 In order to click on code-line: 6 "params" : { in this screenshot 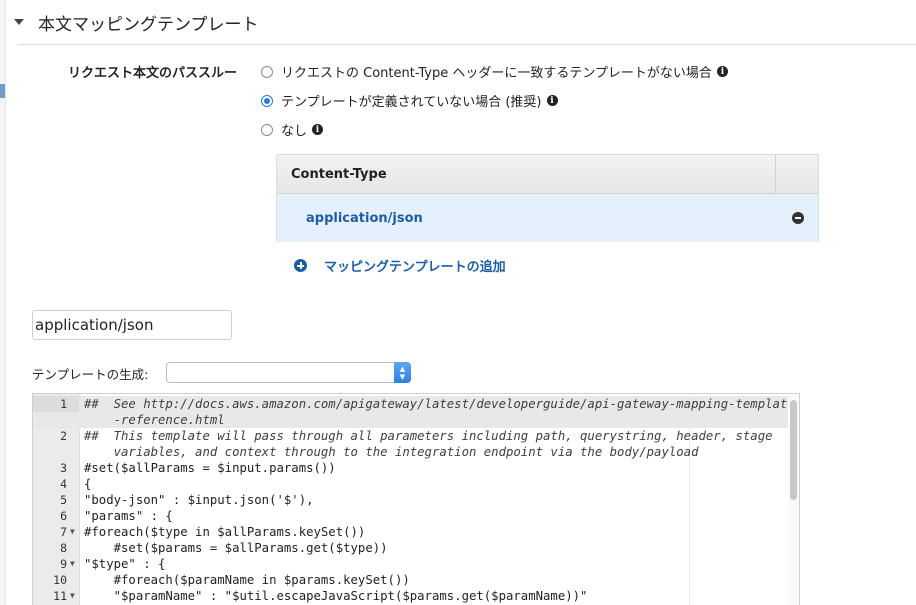, I will do `click(411, 516)`.